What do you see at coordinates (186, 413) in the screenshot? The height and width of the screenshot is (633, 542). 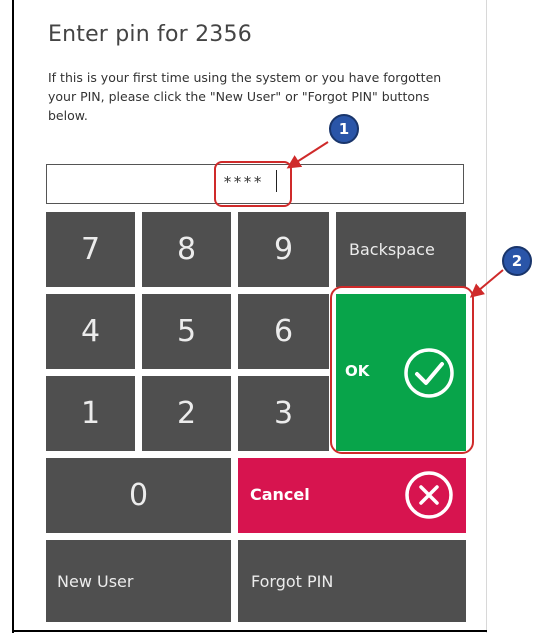 I see `key-2: 2` at bounding box center [186, 413].